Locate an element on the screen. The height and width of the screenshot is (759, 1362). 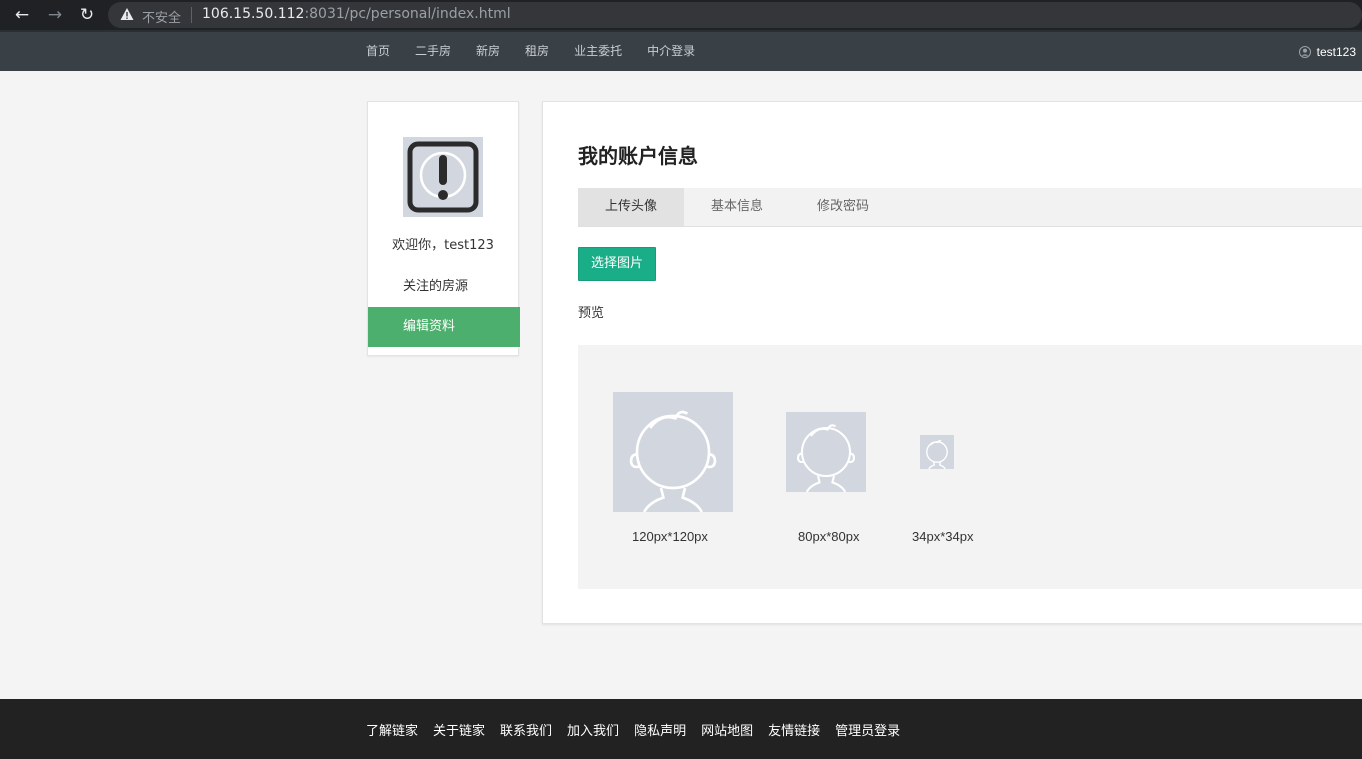
avatar-preview-medium is located at coordinates (826, 452).